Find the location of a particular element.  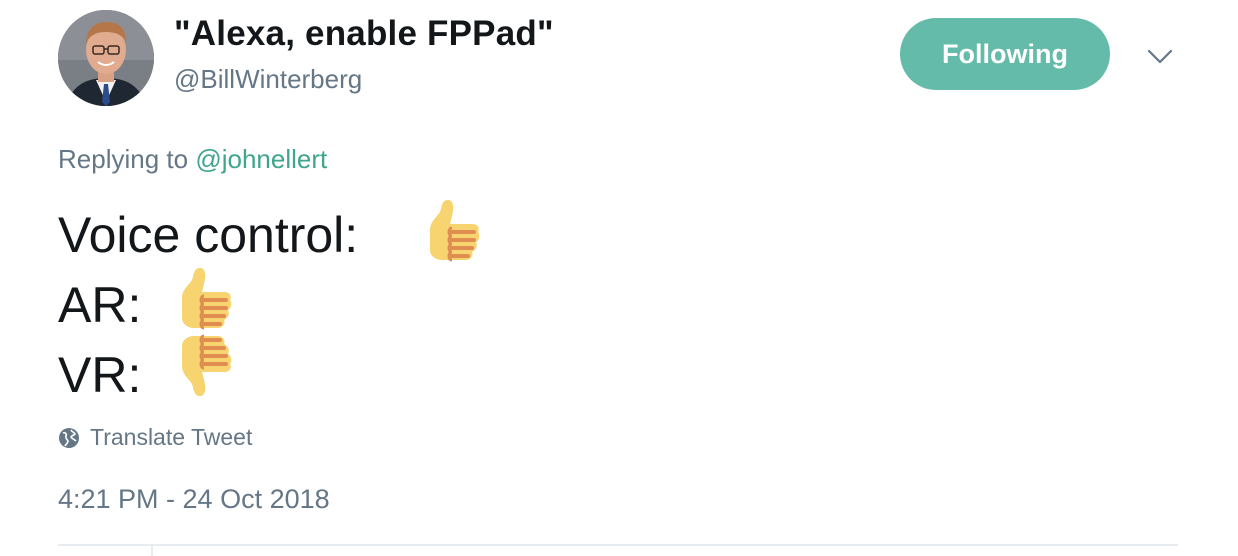

translate-tweet-link: Translate Tweet is located at coordinates (155, 437).